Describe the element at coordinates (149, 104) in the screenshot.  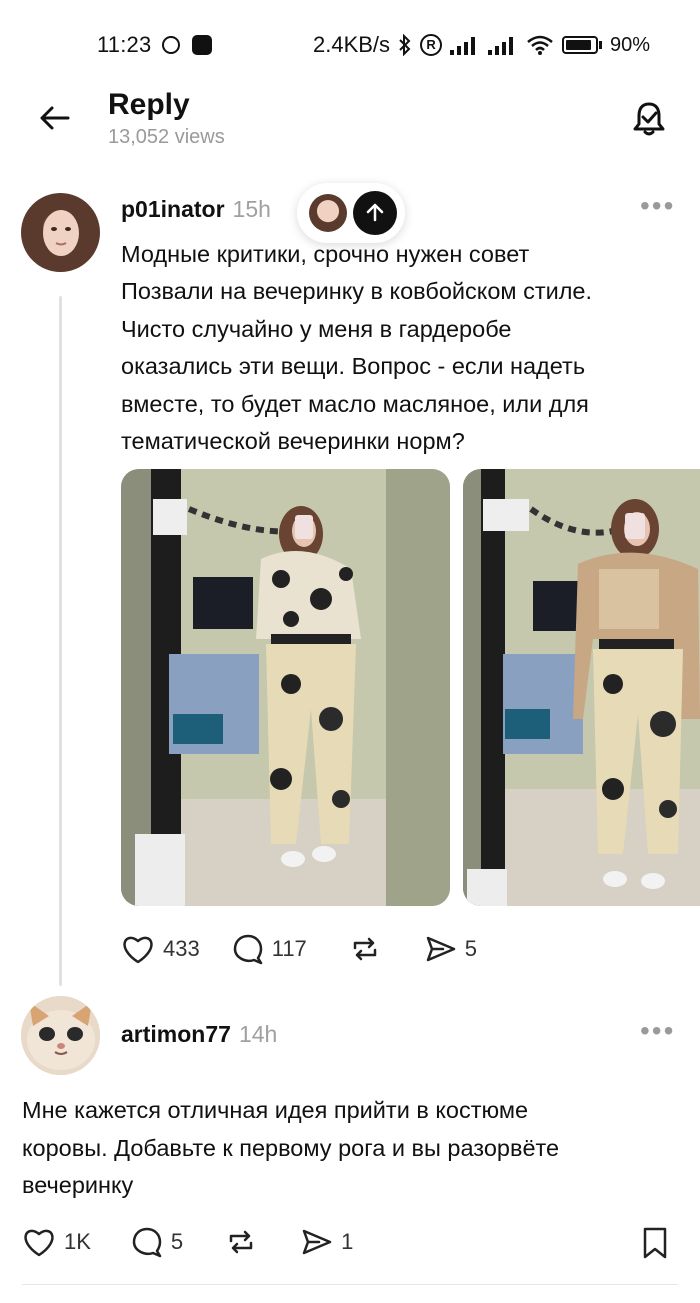
I see `page-title: Reply` at that location.